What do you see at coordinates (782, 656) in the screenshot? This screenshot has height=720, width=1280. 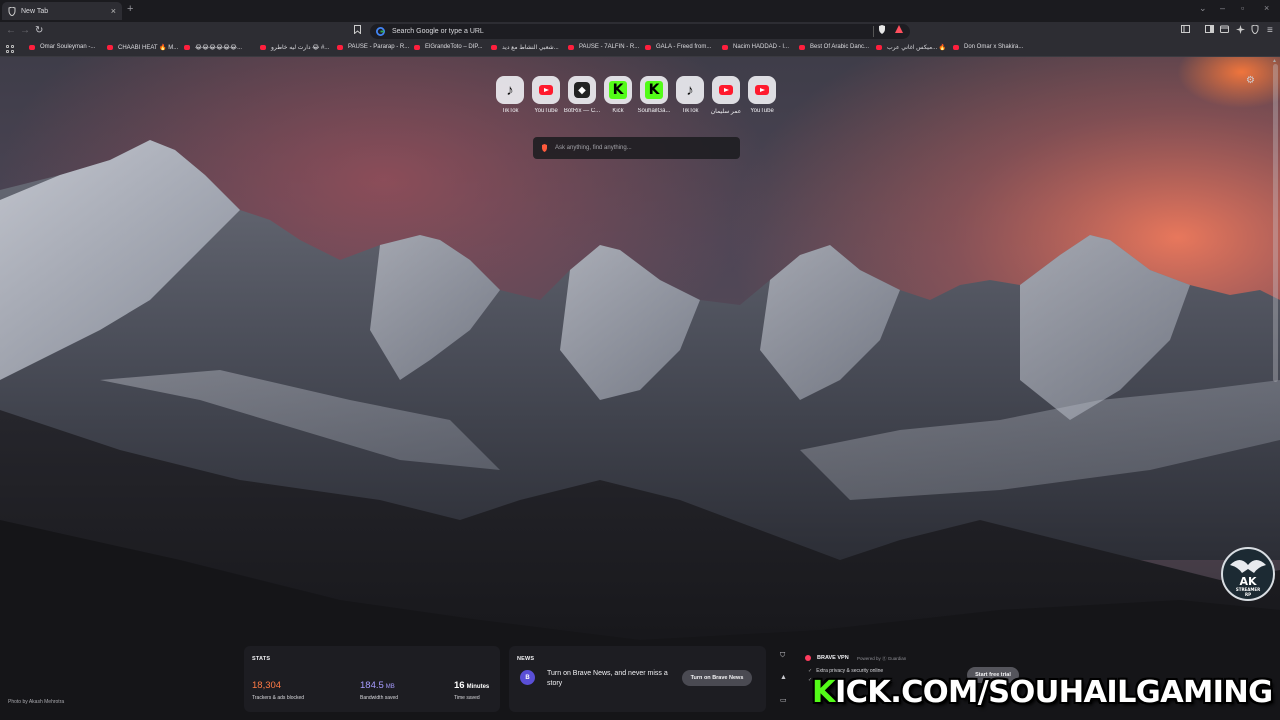 I see `vpn-shield-icon: ⛉` at bounding box center [782, 656].